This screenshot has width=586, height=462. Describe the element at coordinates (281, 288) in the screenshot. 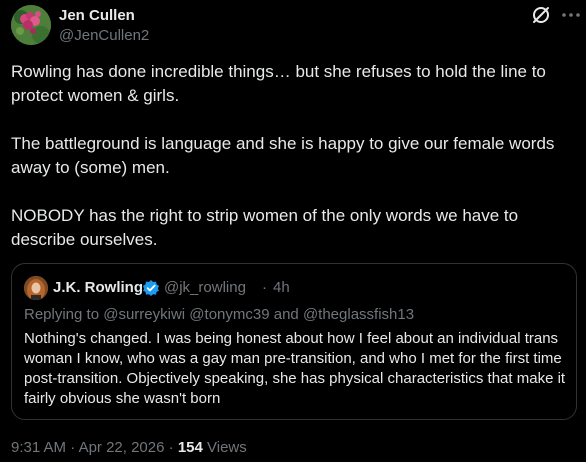

I see `quoted-timestamp: 4h` at that location.